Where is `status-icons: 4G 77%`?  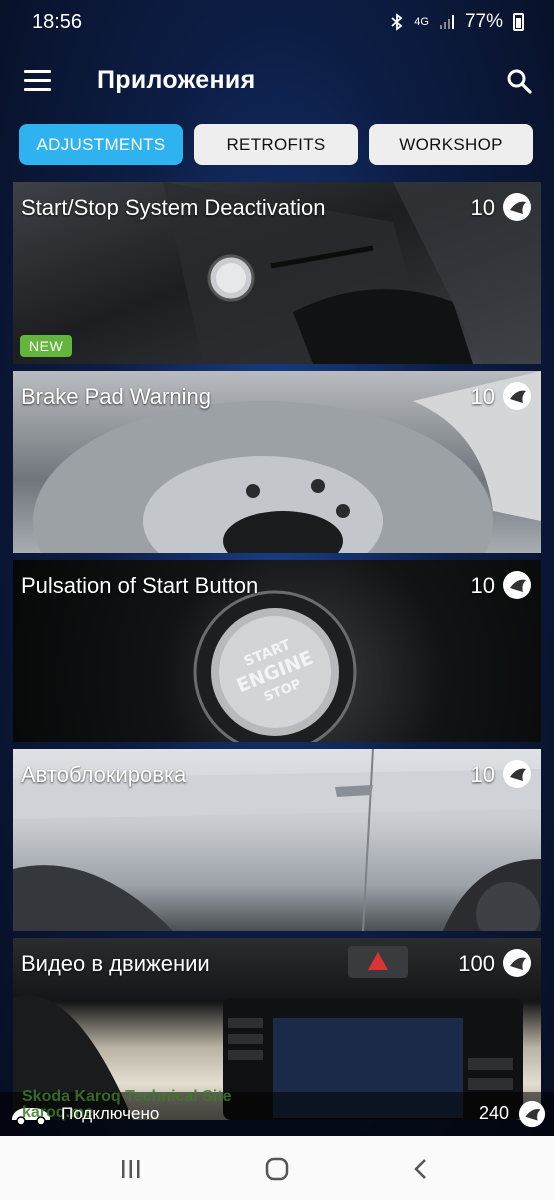
status-icons: 4G 77% is located at coordinates (457, 22).